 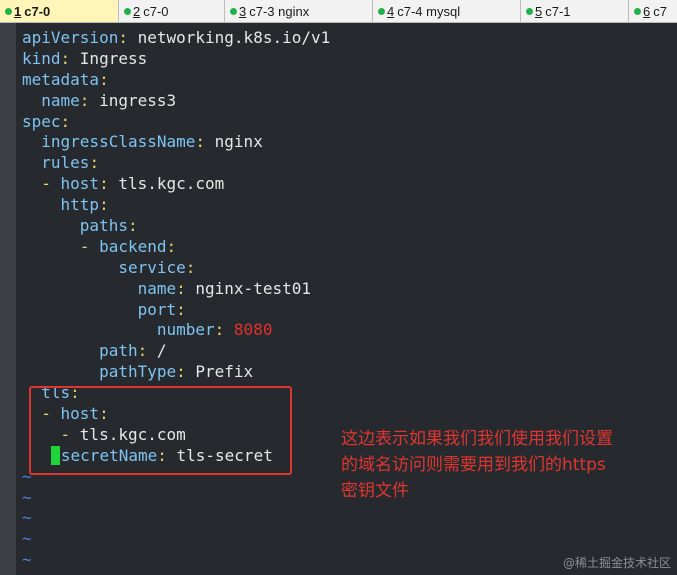 What do you see at coordinates (118, 351) in the screenshot?
I see `code-token: path` at bounding box center [118, 351].